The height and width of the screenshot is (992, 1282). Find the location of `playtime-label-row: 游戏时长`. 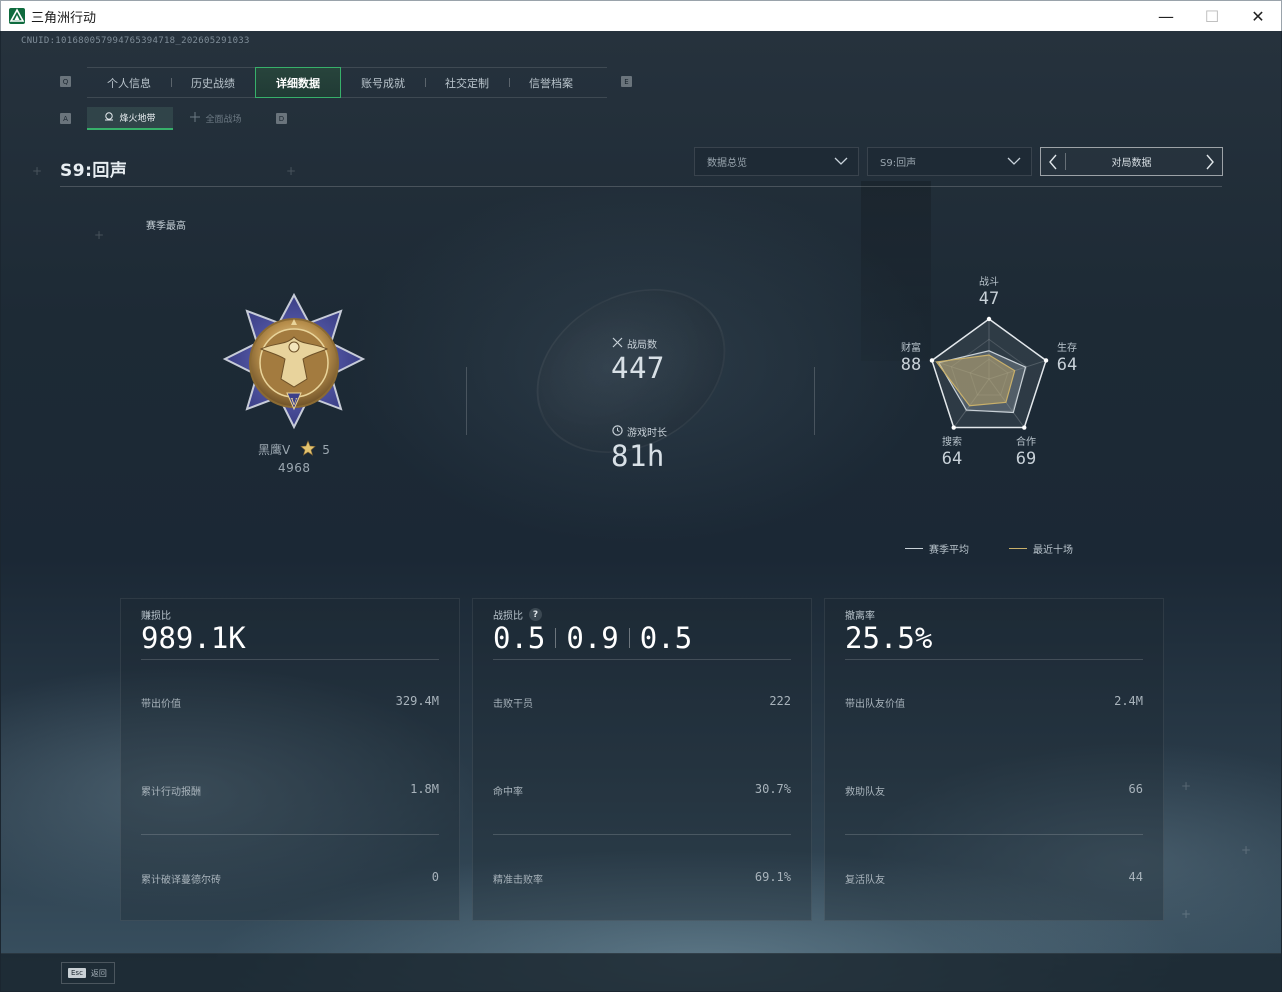

playtime-label-row: 游戏时长 is located at coordinates (639, 431).